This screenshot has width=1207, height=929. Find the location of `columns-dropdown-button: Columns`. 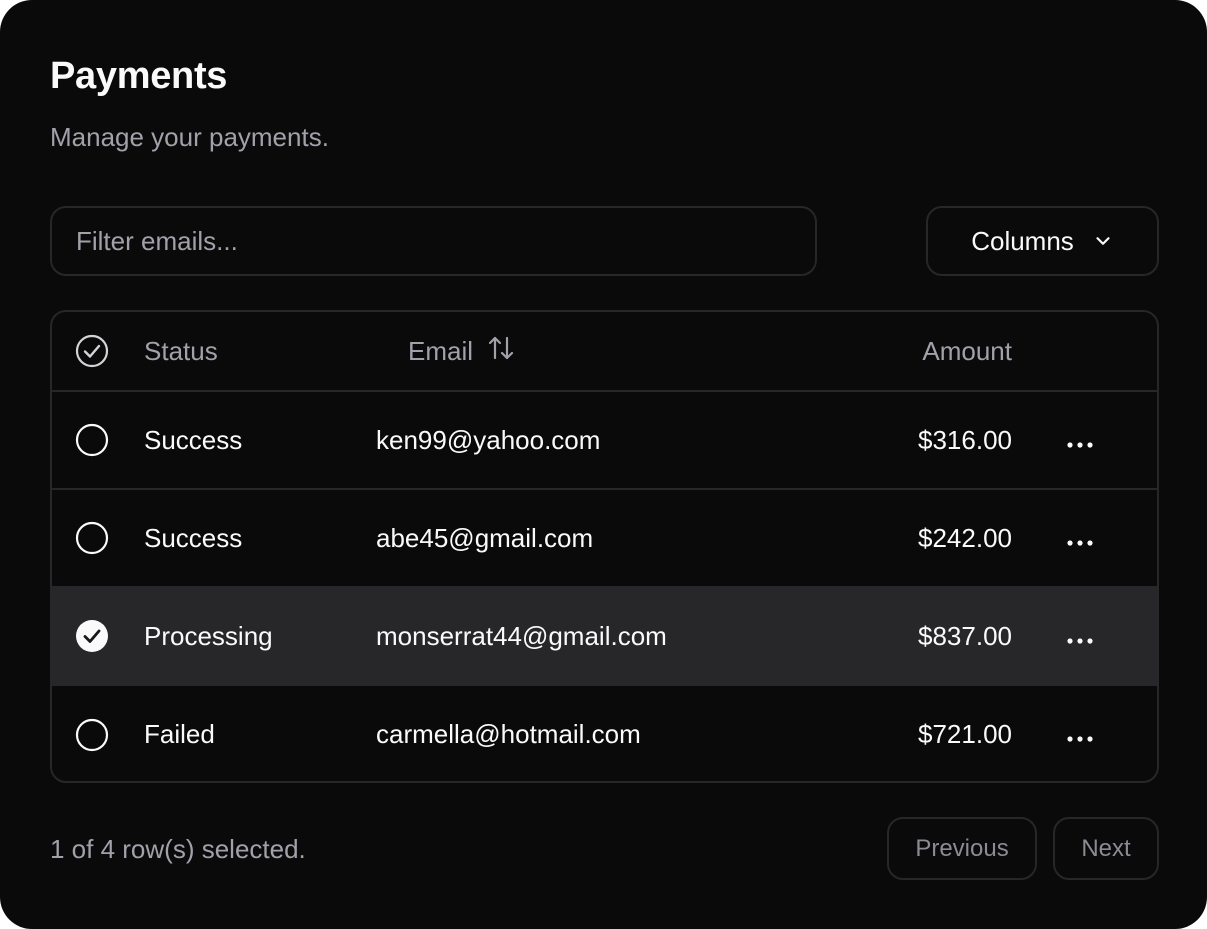

columns-dropdown-button: Columns is located at coordinates (1042, 241).